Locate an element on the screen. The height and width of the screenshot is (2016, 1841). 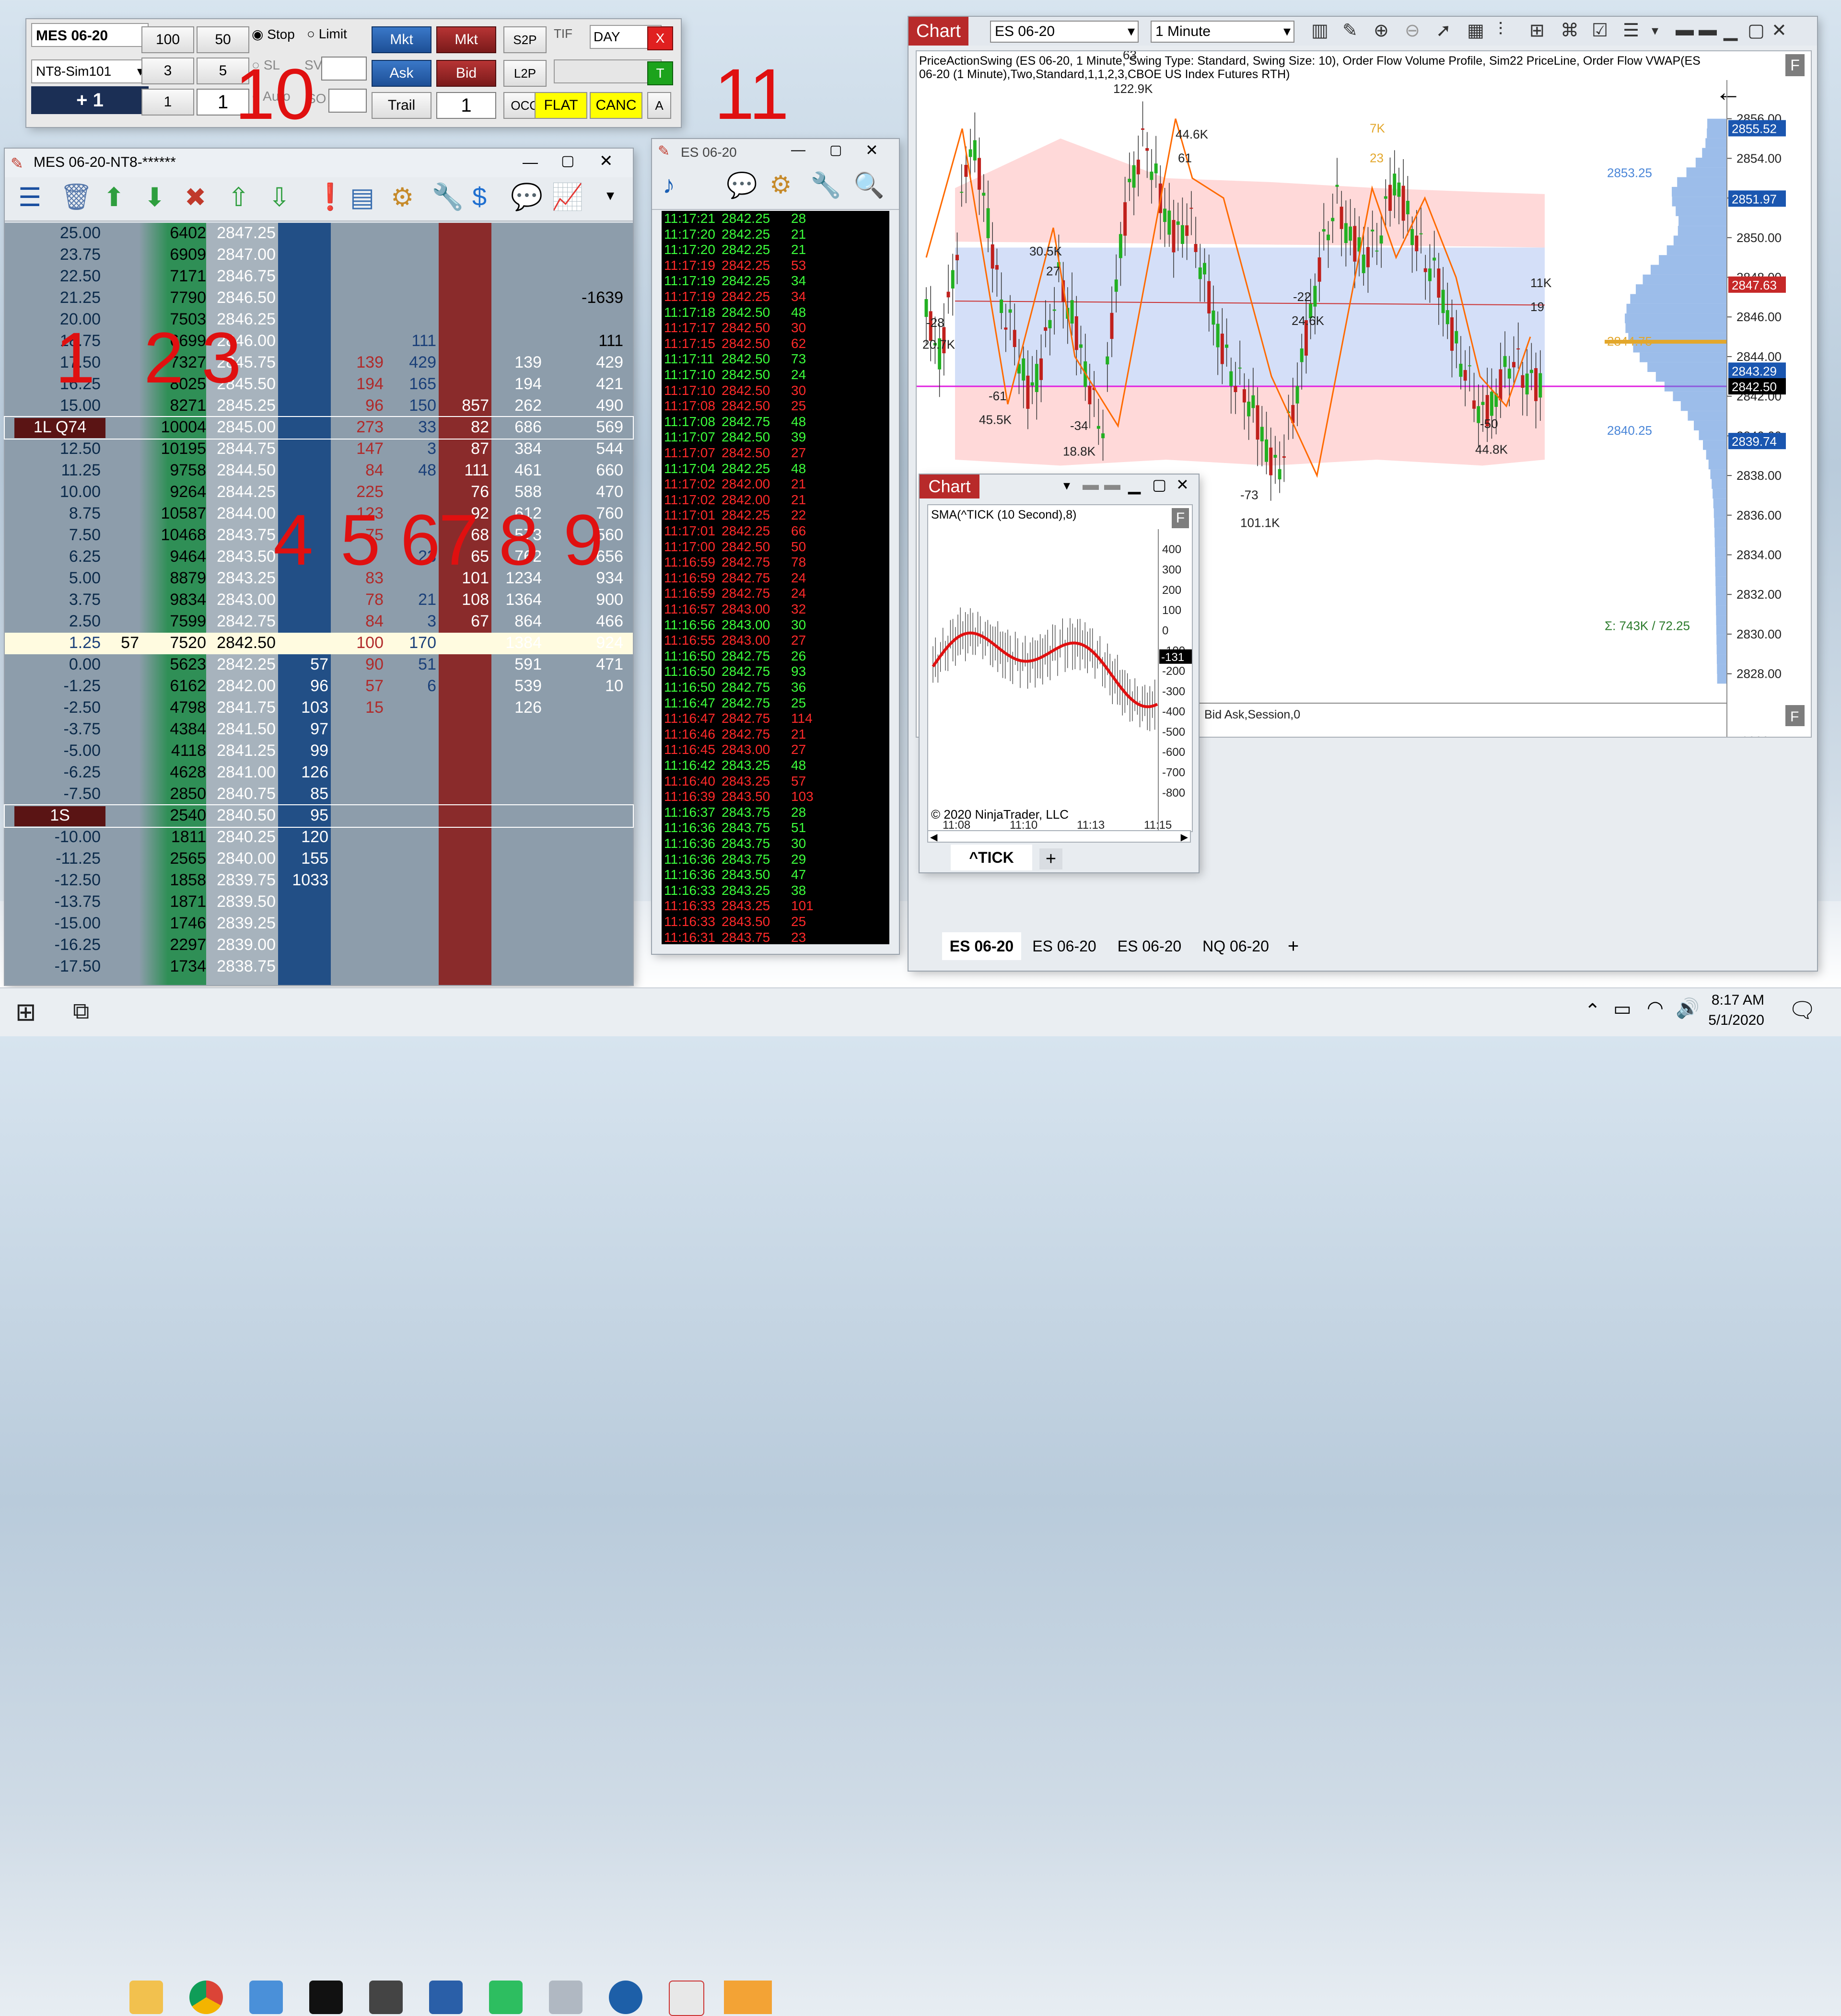
dom-cell-c9: 660 is located at coordinates (589, 470).